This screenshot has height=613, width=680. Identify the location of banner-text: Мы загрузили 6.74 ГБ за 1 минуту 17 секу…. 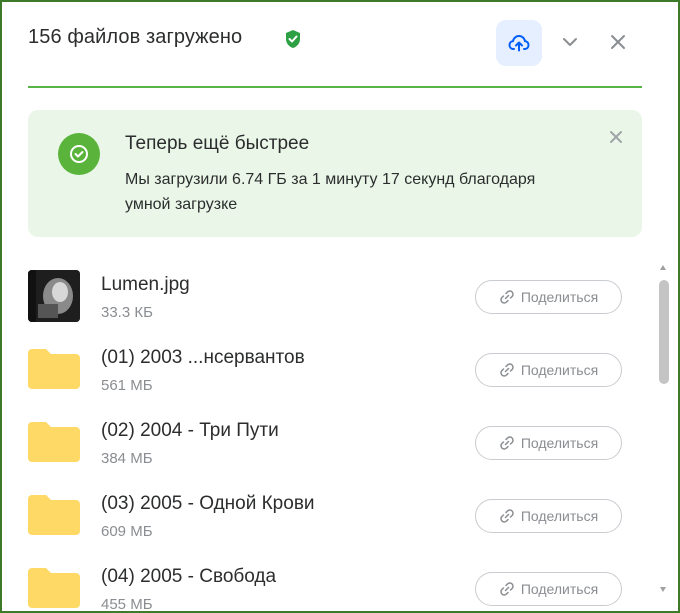
(330, 192).